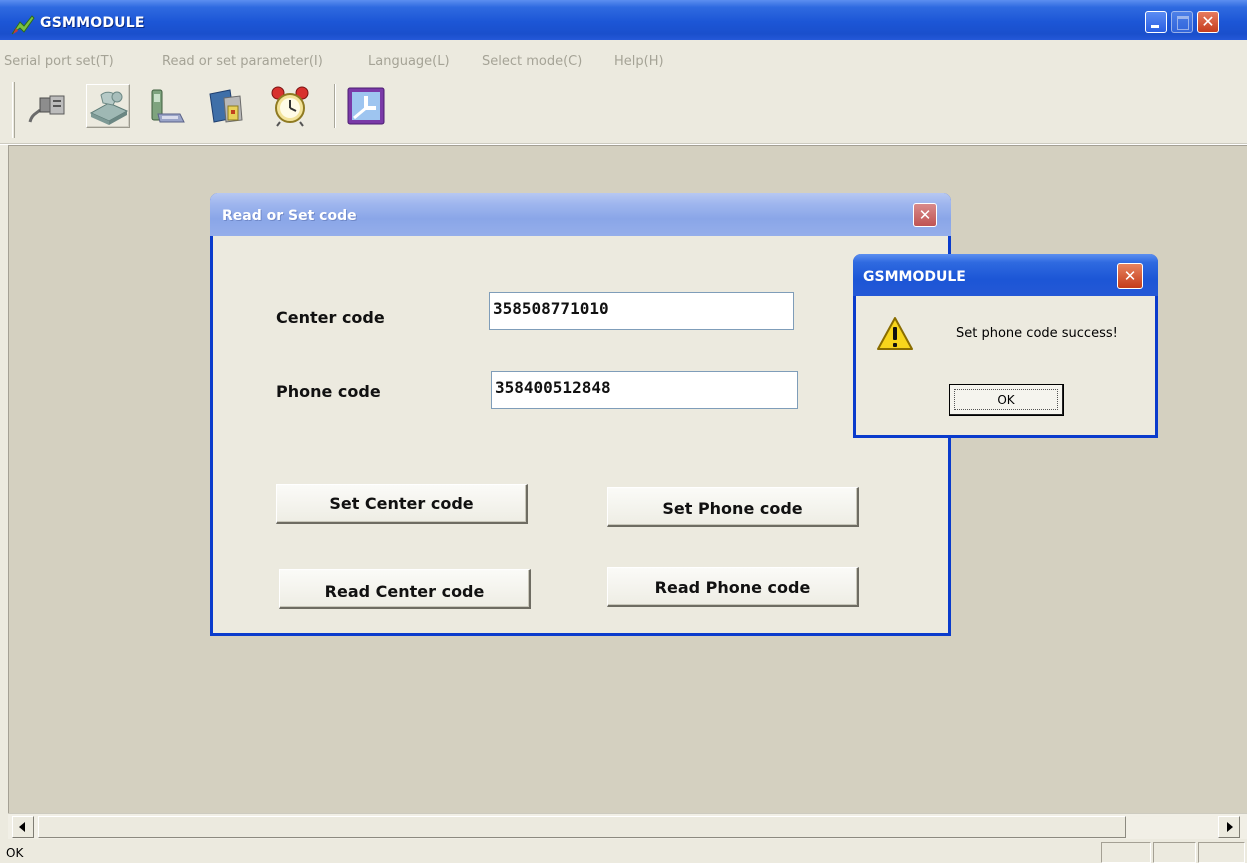 The height and width of the screenshot is (863, 1247). I want to click on scroll-left-button, so click(23, 827).